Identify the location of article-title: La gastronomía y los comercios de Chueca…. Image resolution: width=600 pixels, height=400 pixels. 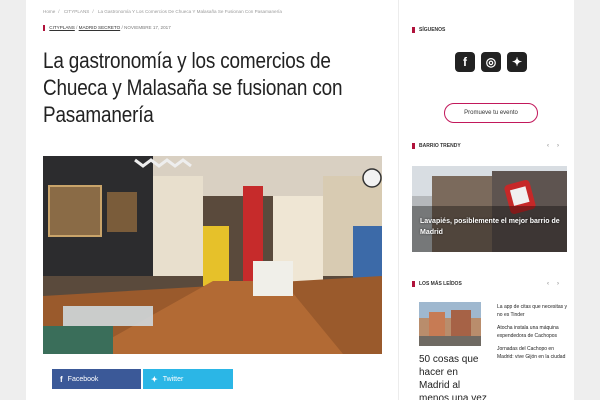
(193, 87).